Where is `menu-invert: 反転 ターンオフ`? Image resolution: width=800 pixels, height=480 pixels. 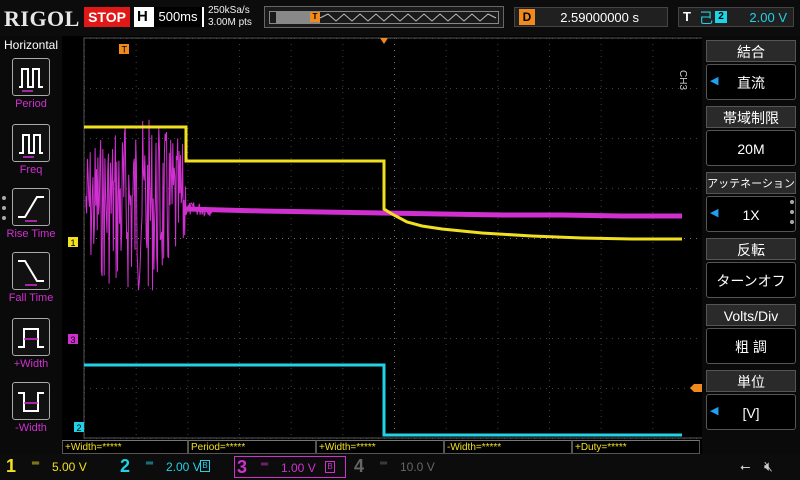 menu-invert: 反転 ターンオフ is located at coordinates (751, 270).